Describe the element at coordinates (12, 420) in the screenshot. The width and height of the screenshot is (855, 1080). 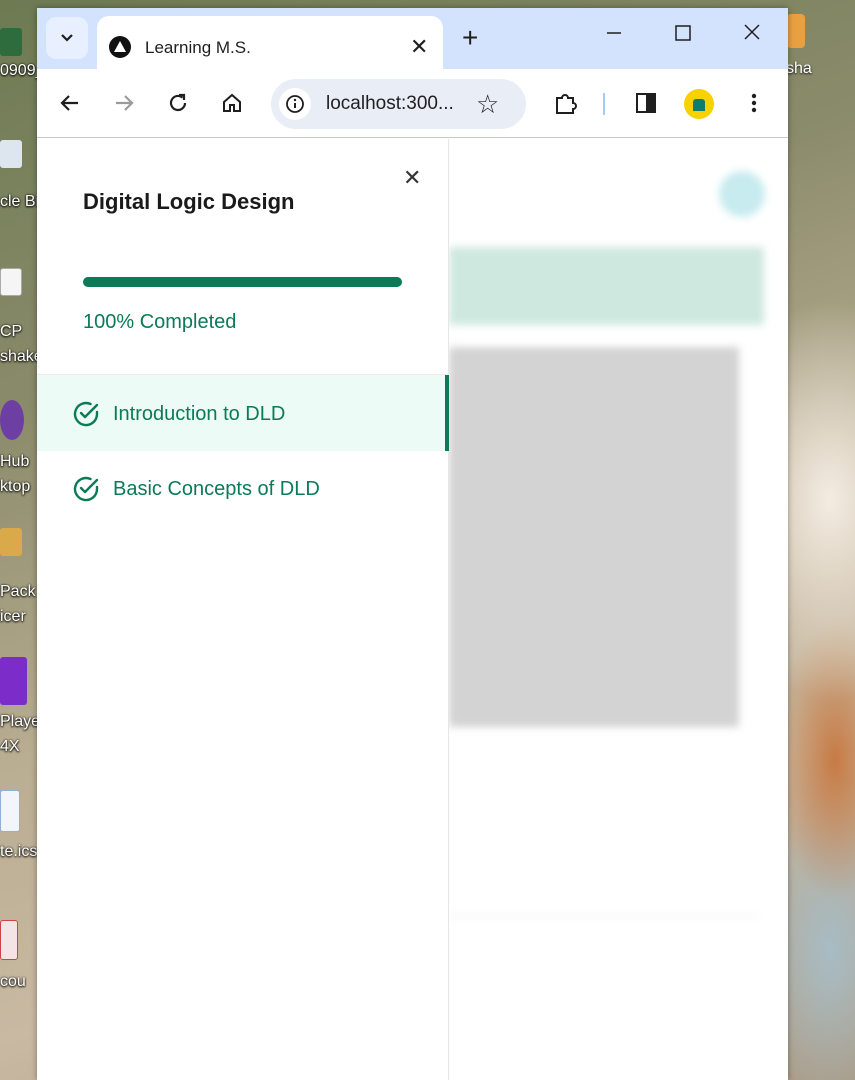
I see `github-desktop-icon` at that location.